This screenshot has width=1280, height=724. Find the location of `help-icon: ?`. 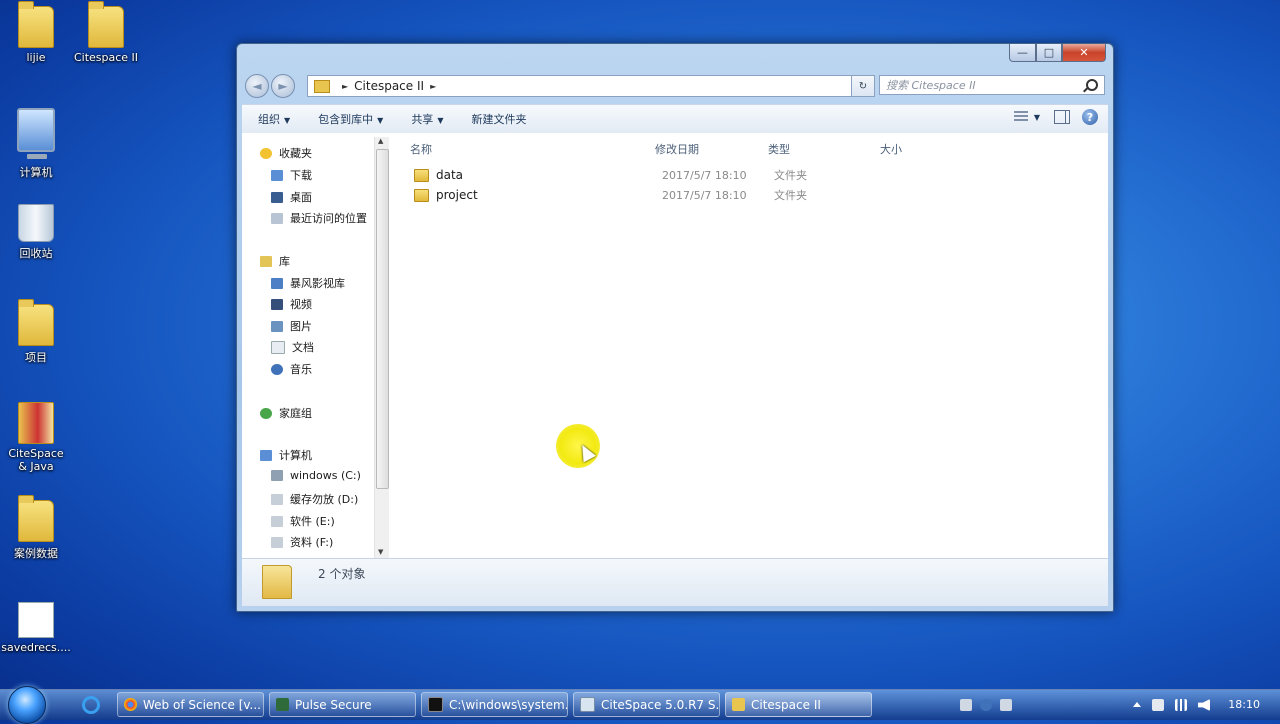

help-icon: ? is located at coordinates (1090, 117).